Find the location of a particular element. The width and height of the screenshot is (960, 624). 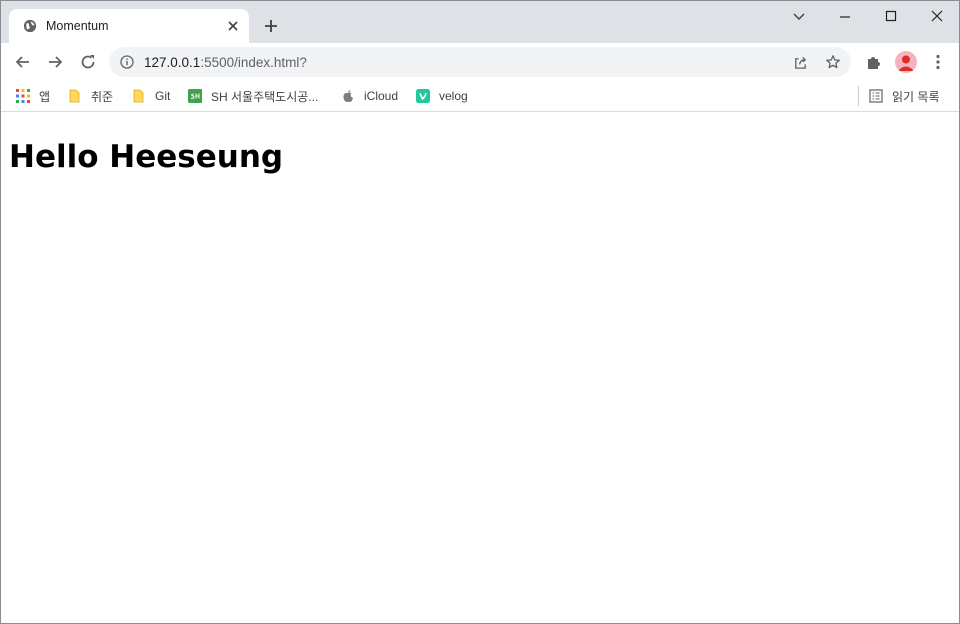

bookmark-label: 앱 is located at coordinates (45, 96).